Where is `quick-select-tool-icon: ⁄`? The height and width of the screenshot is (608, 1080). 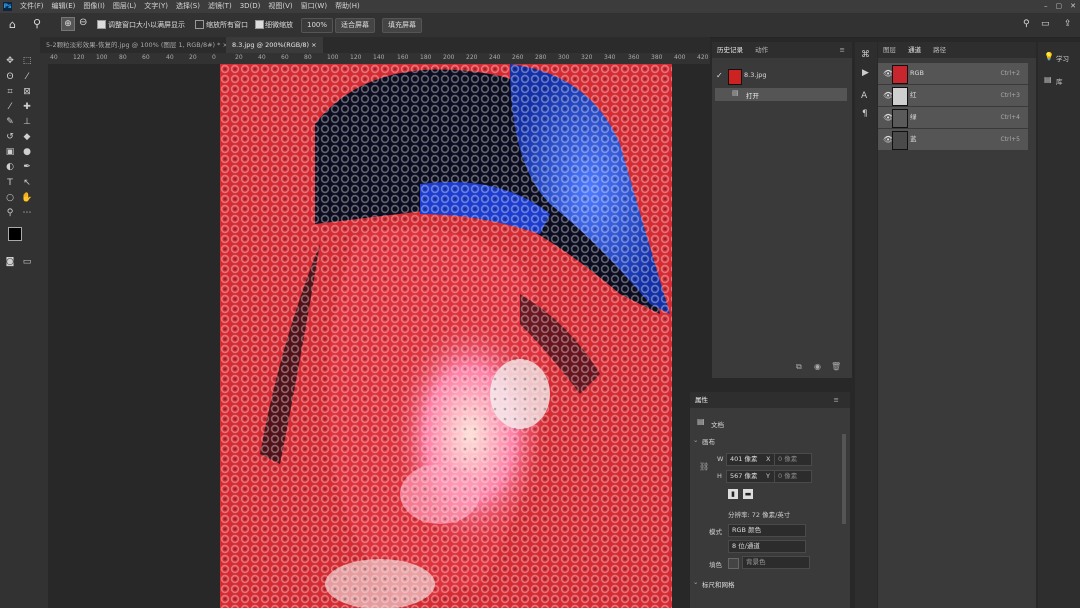 quick-select-tool-icon: ⁄ is located at coordinates (27, 77).